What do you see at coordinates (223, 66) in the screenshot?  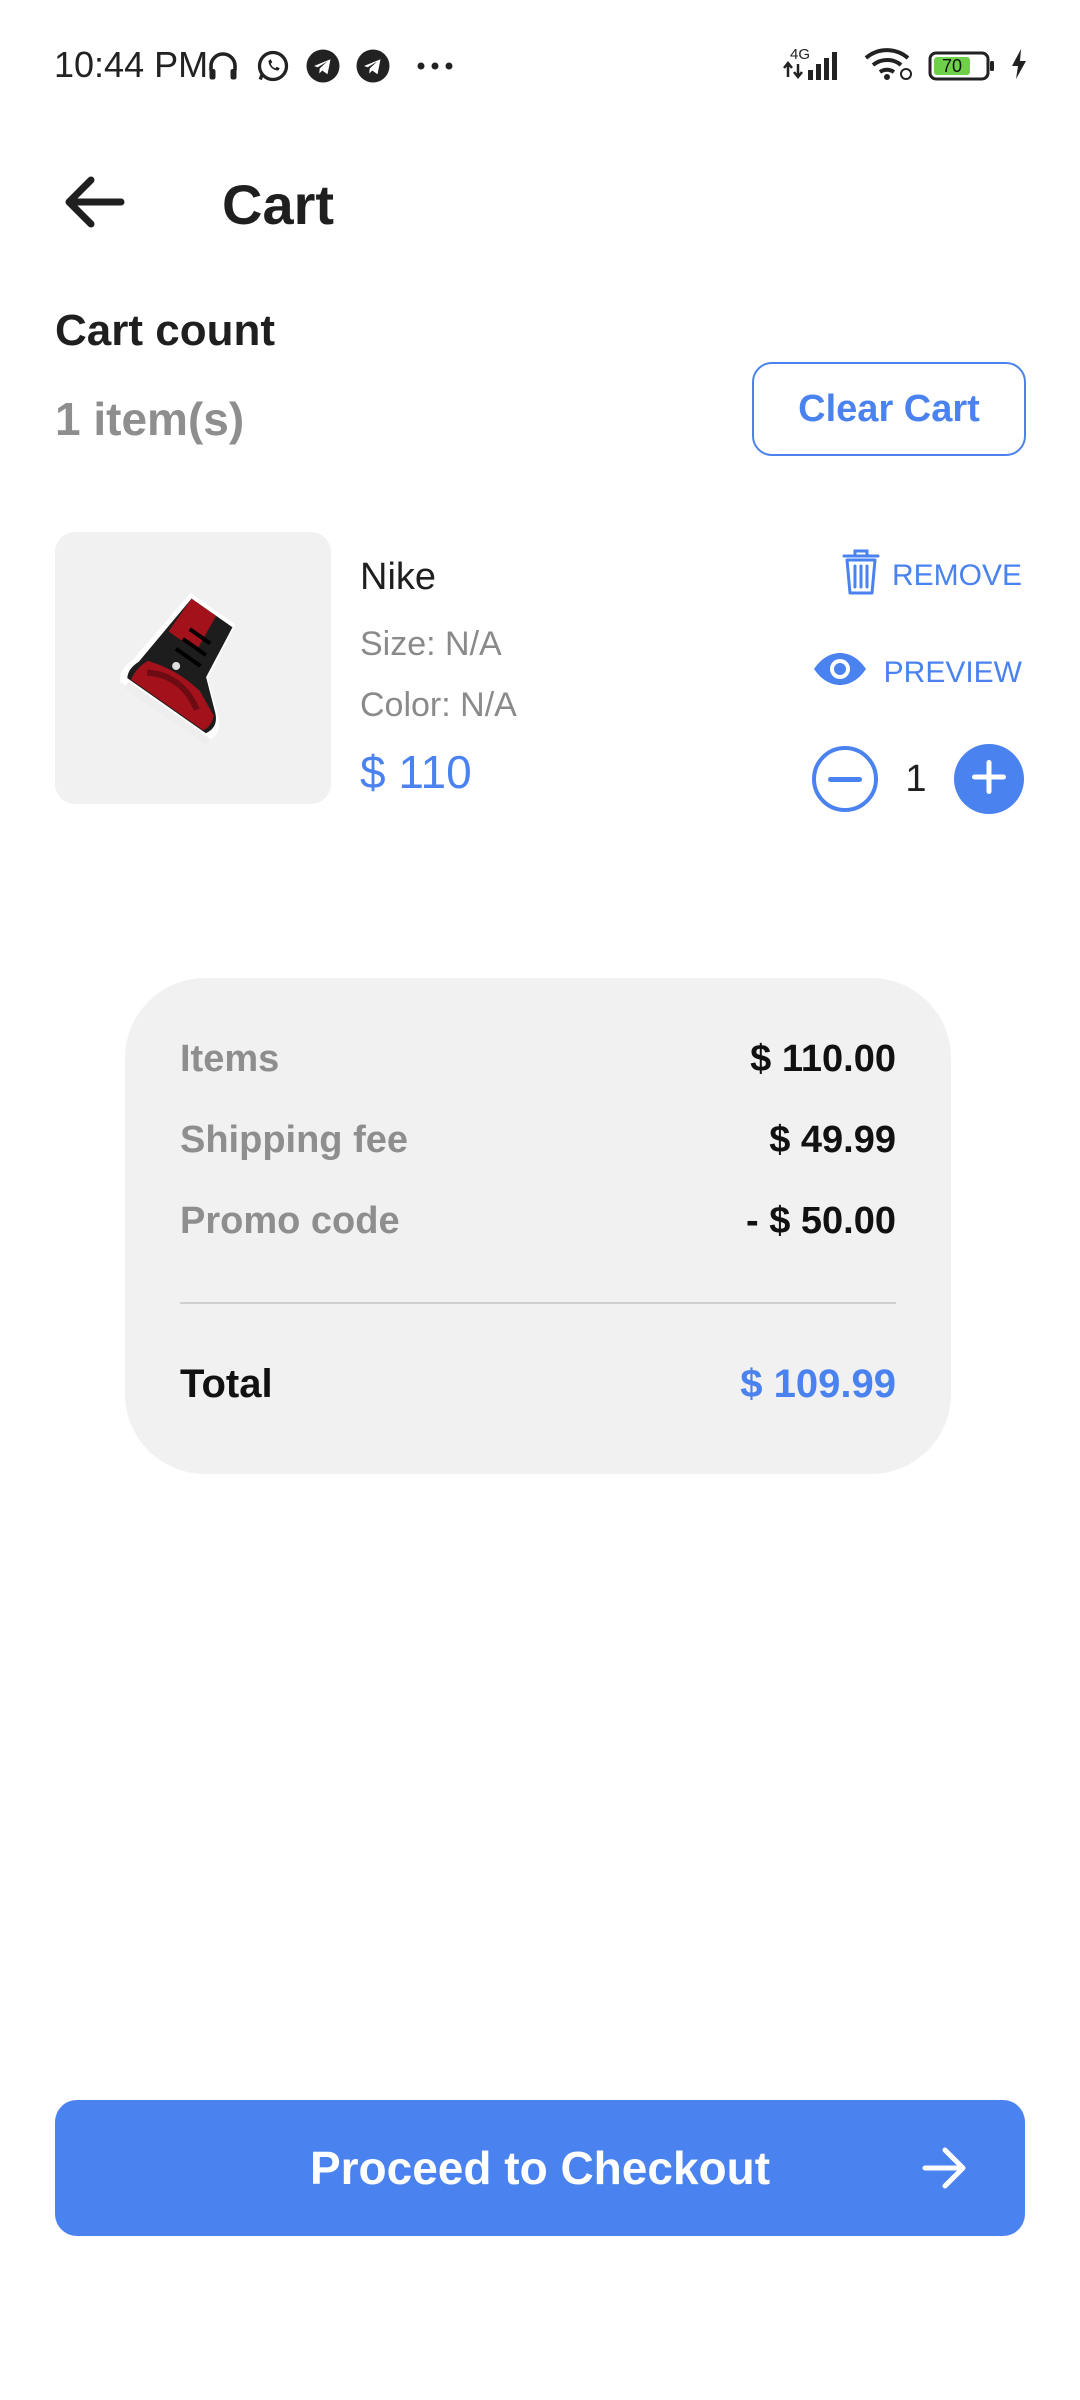 I see `headphones-icon` at bounding box center [223, 66].